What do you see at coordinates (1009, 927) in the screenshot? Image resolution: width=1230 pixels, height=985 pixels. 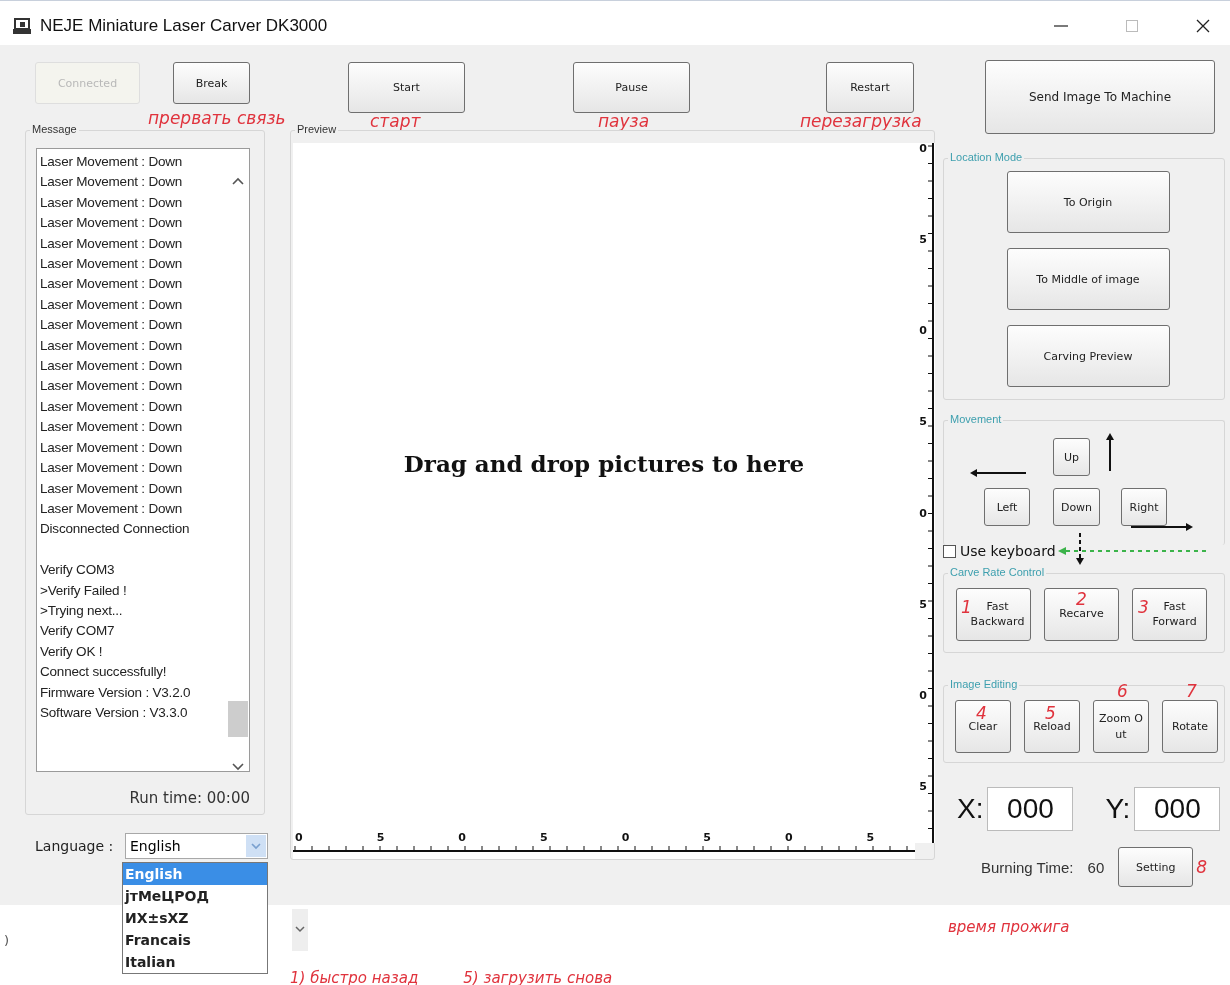 I see `annotation: время прожига` at bounding box center [1009, 927].